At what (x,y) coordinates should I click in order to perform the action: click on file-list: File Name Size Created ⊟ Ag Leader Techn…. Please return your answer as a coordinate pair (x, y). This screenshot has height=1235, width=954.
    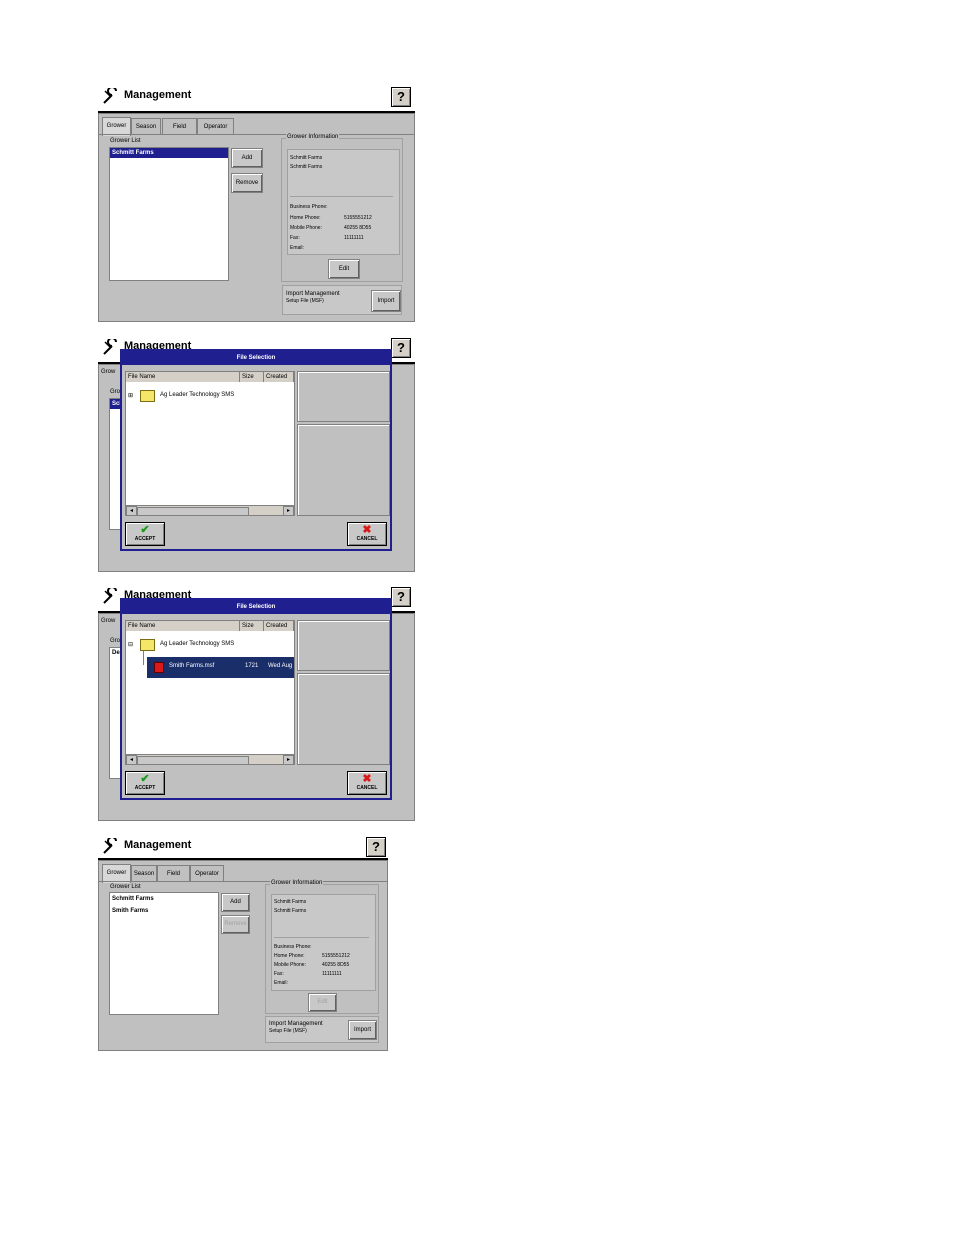
    Looking at the image, I should click on (210, 692).